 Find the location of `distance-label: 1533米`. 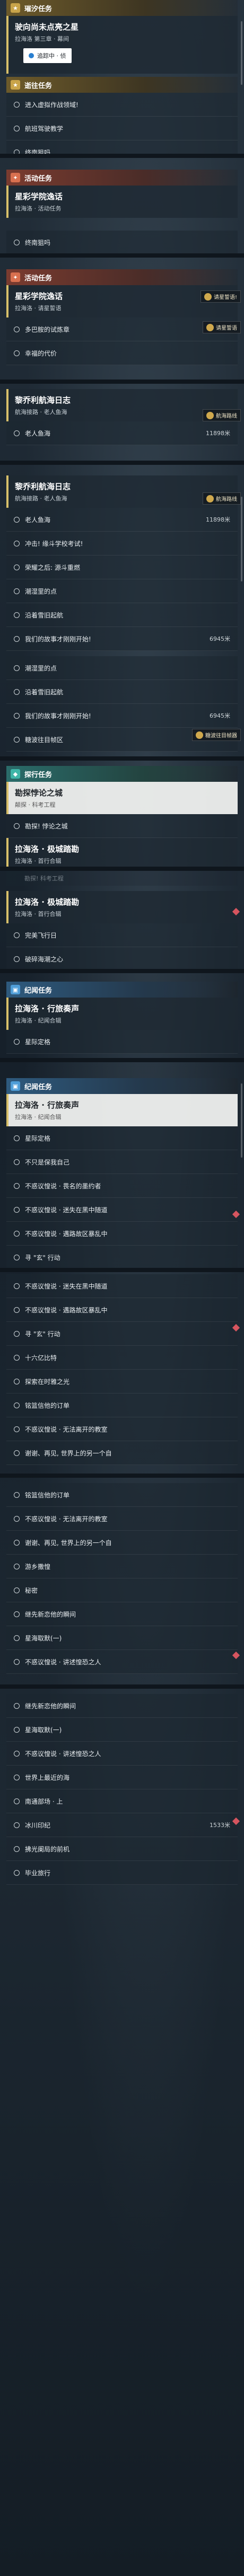

distance-label: 1533米 is located at coordinates (220, 1825).